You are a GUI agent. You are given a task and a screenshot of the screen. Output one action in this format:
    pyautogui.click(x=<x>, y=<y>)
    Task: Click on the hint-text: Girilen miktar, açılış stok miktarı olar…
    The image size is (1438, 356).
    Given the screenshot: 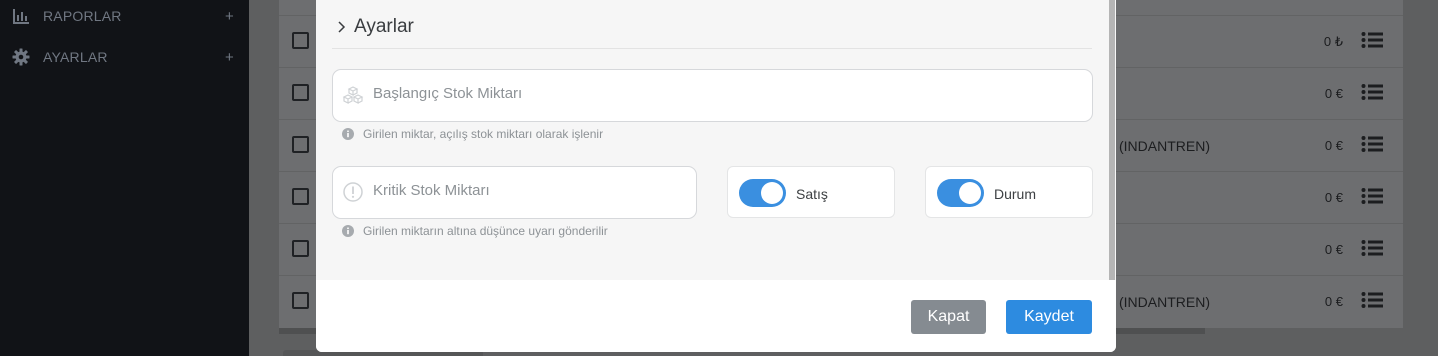 What is the action you would take?
    pyautogui.click(x=483, y=134)
    